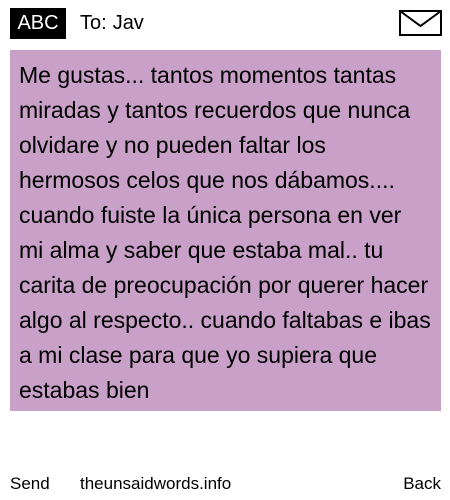 The height and width of the screenshot is (500, 450). Describe the element at coordinates (128, 23) in the screenshot. I see `recipient-name: Jav` at that location.